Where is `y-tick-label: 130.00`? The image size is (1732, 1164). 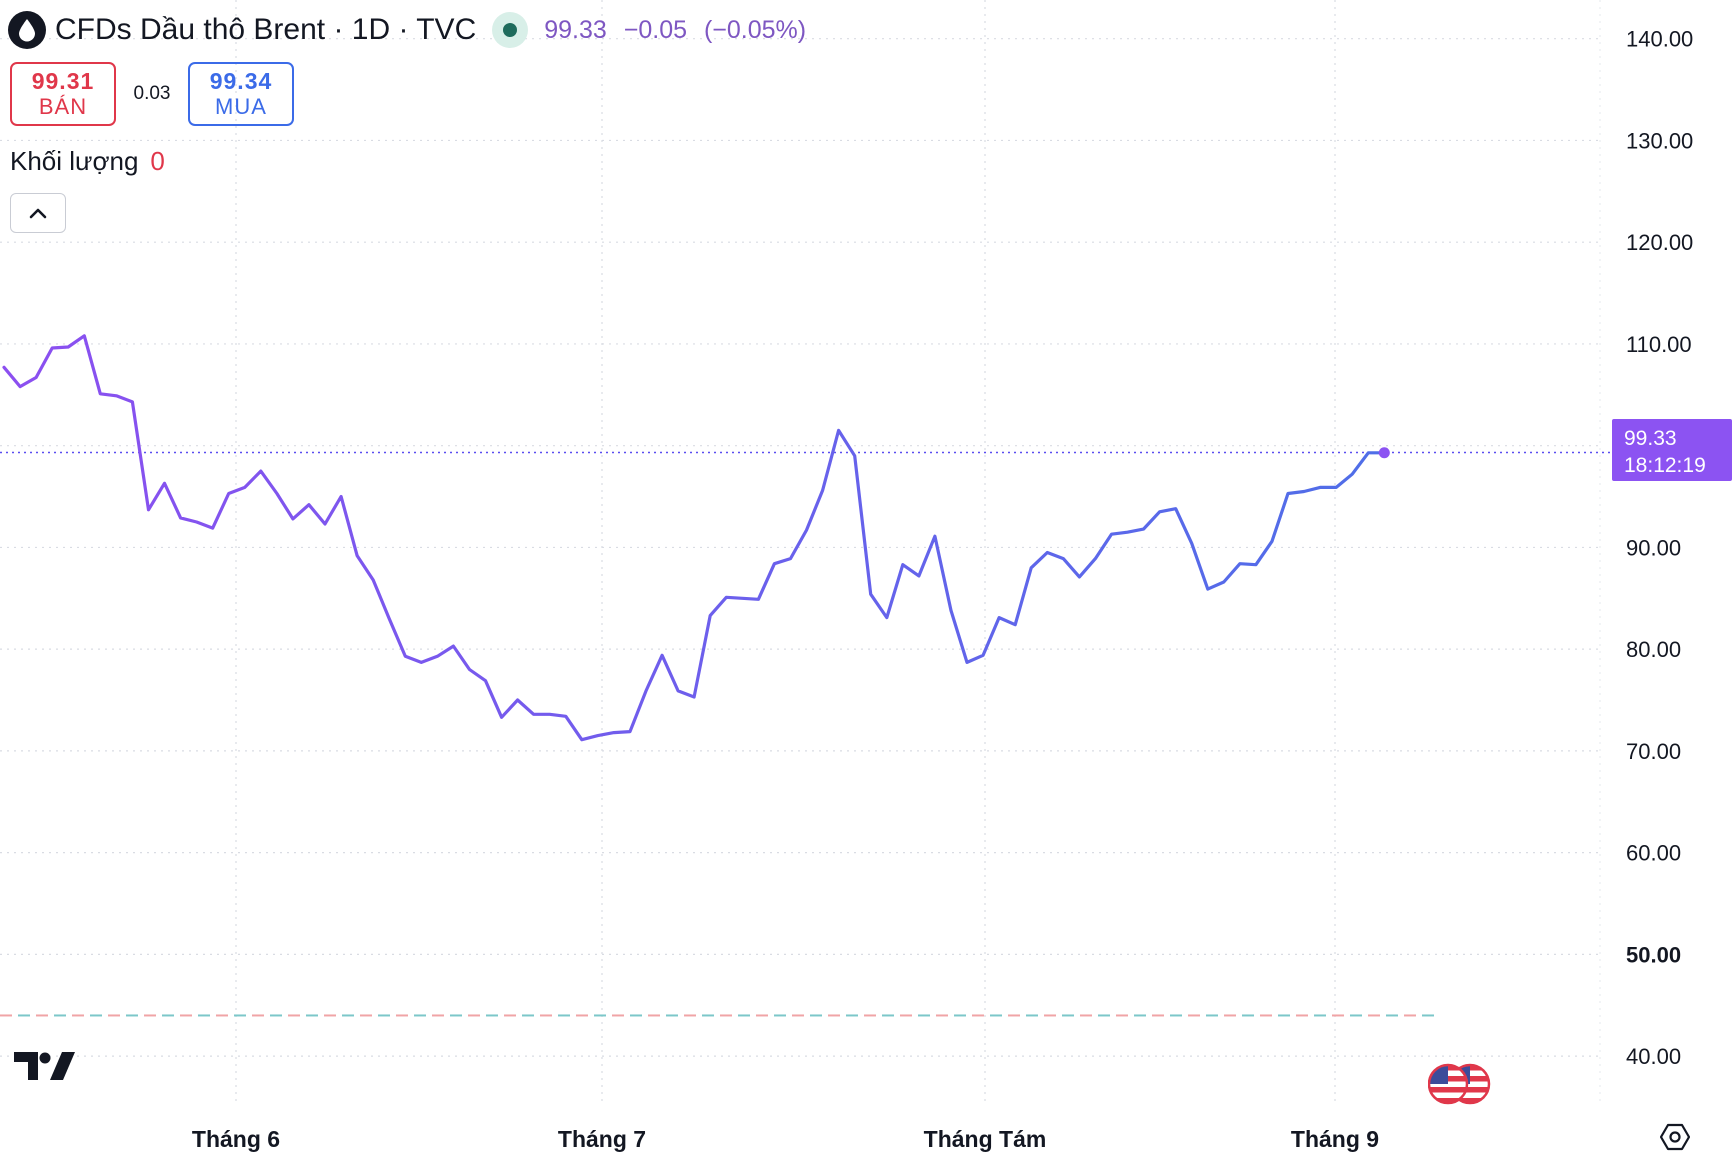 y-tick-label: 130.00 is located at coordinates (1659, 140).